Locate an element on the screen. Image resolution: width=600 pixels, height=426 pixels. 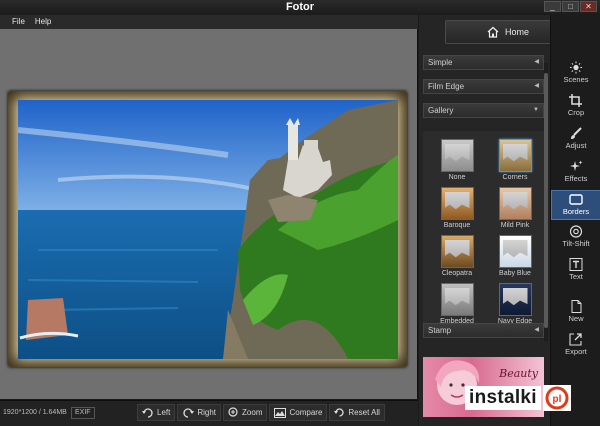
menu-bar: File Help is located at coordinates (209, 22).